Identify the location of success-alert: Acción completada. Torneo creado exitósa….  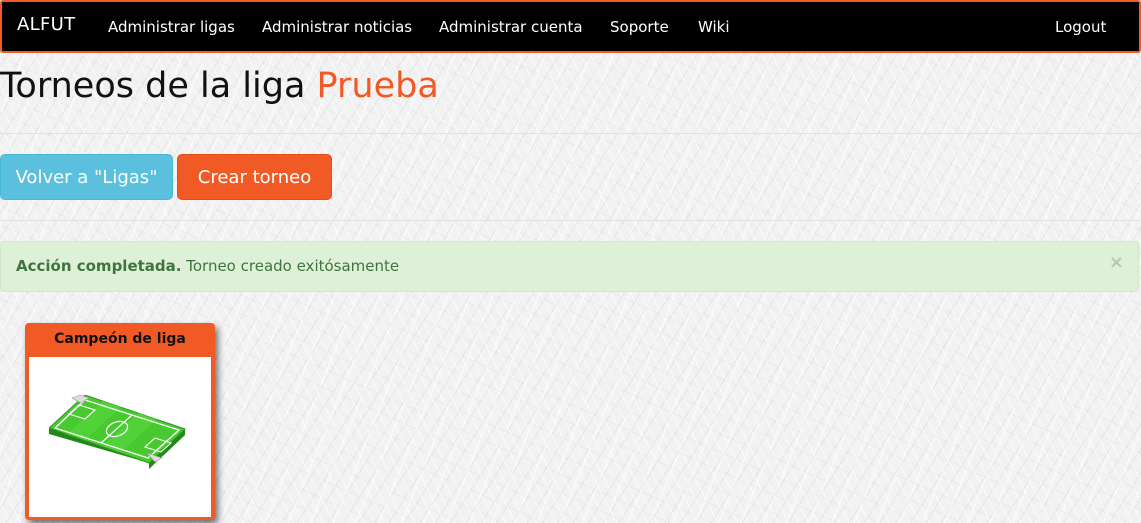
(569, 266).